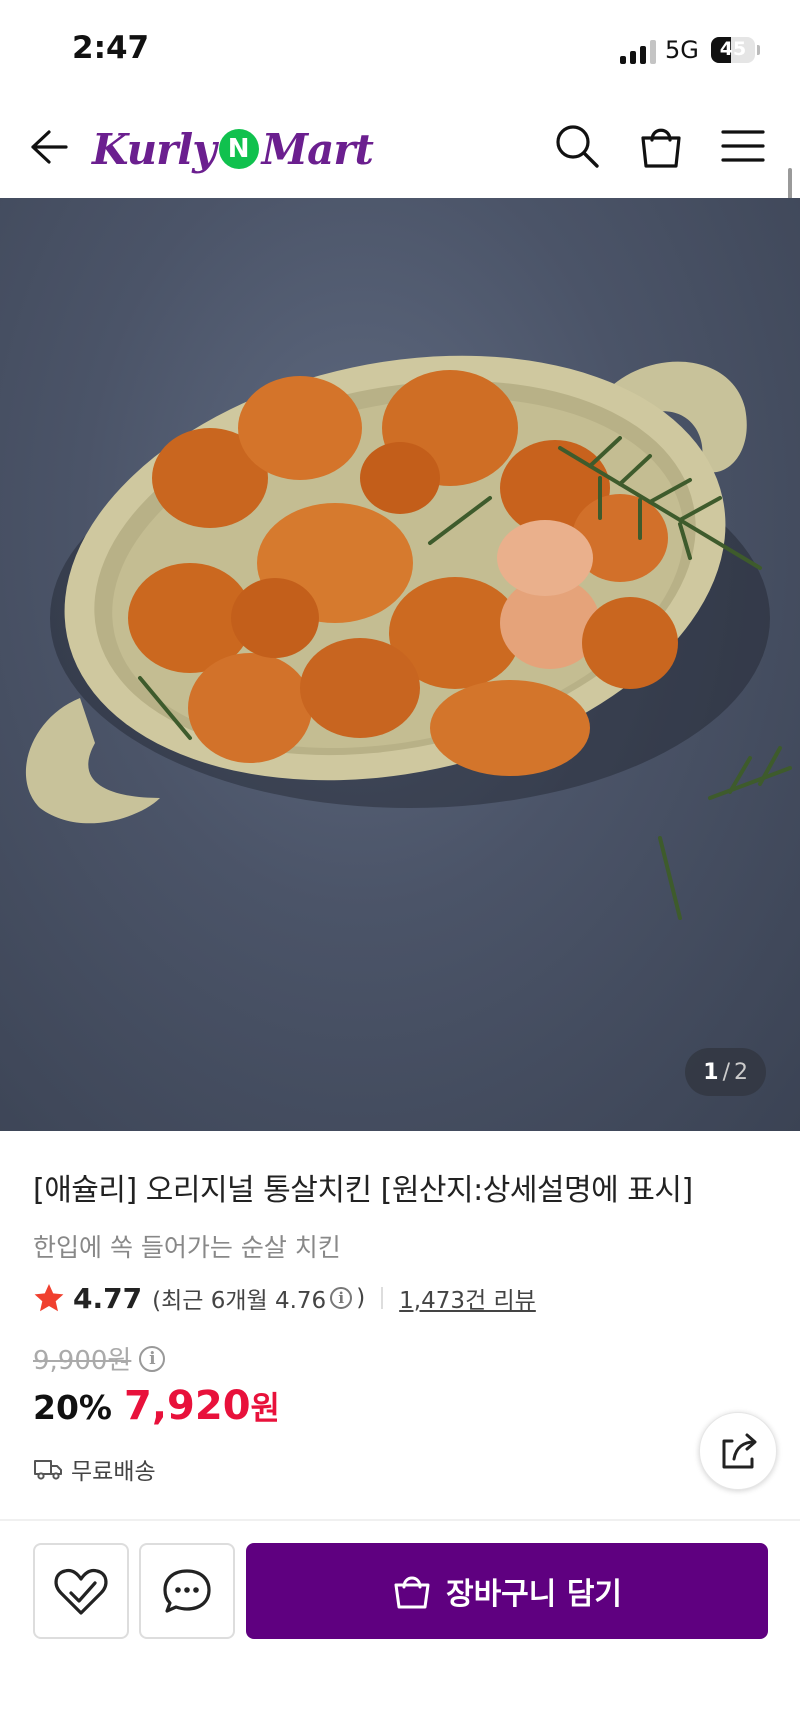 This screenshot has height=1731, width=800. What do you see at coordinates (711, 1072) in the screenshot?
I see `gallery-current: 1` at bounding box center [711, 1072].